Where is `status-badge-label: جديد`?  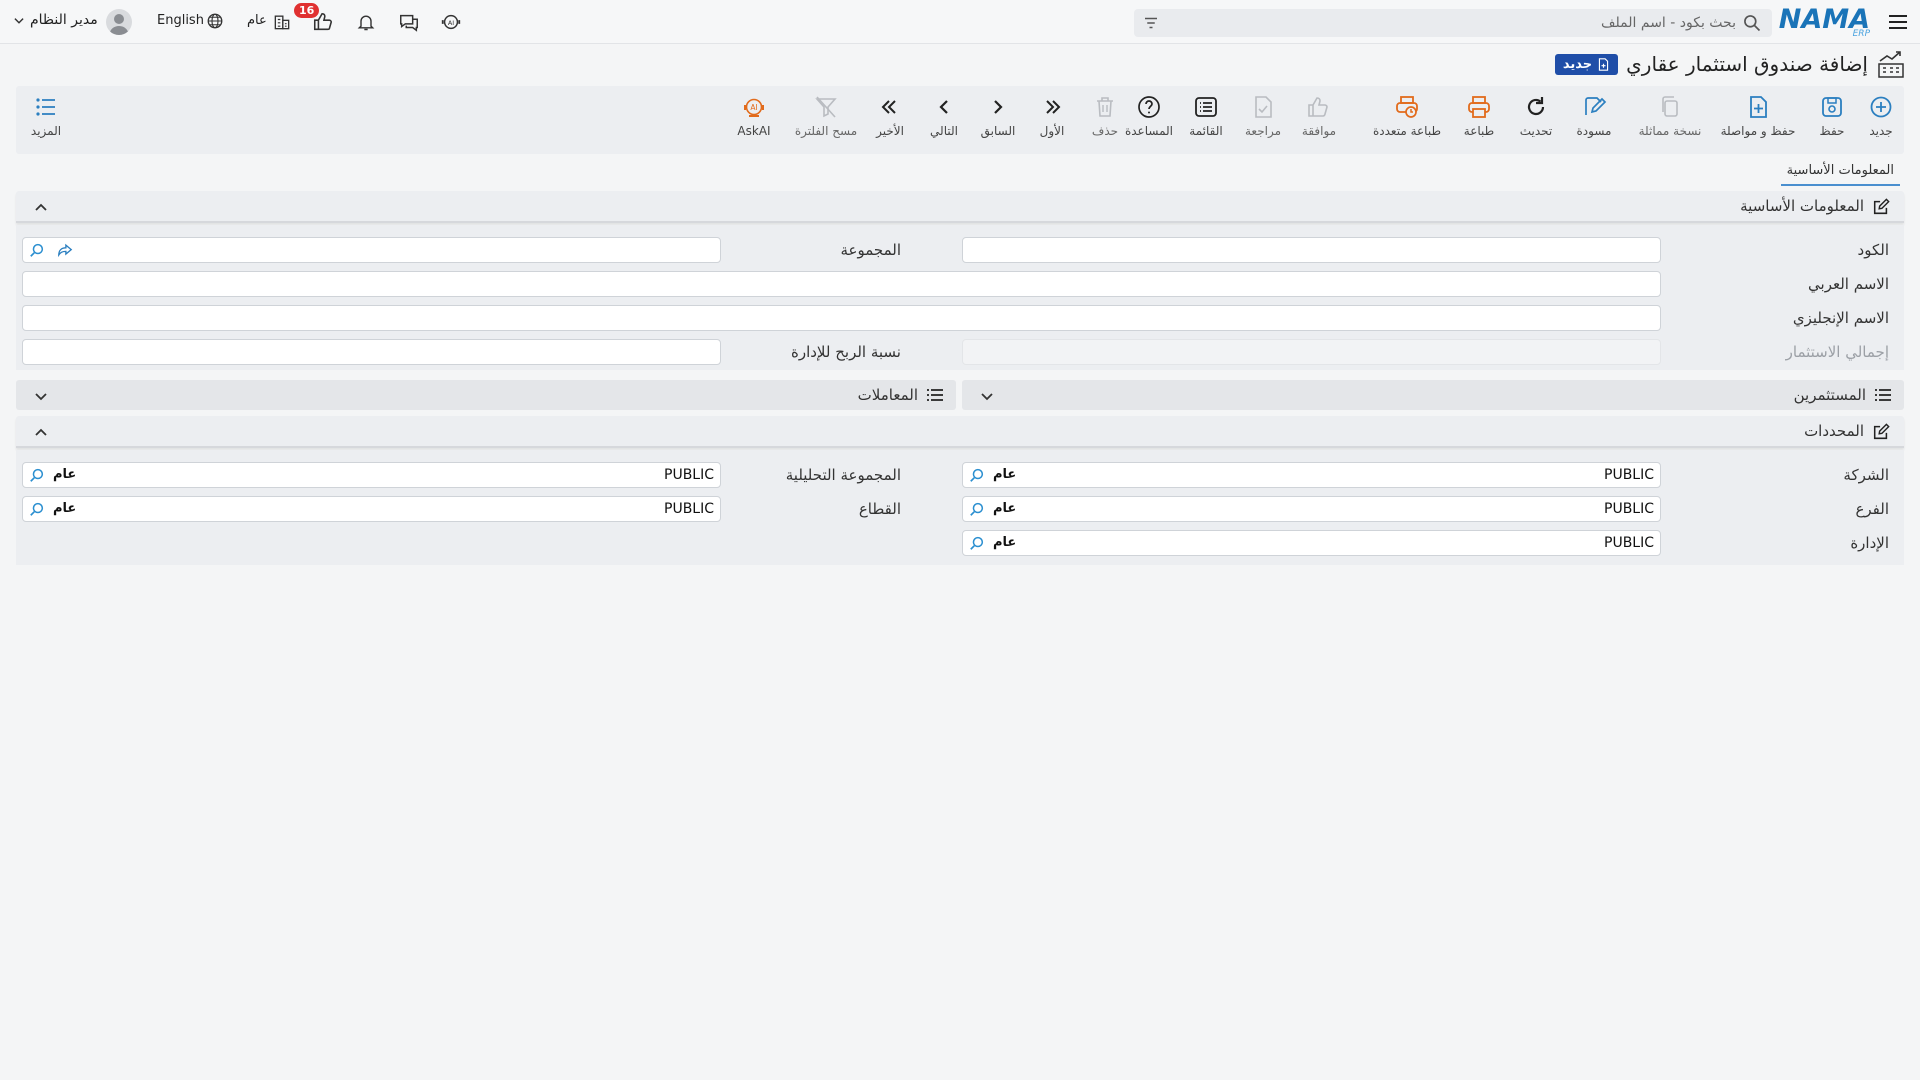
status-badge-label: جديد is located at coordinates (1577, 64).